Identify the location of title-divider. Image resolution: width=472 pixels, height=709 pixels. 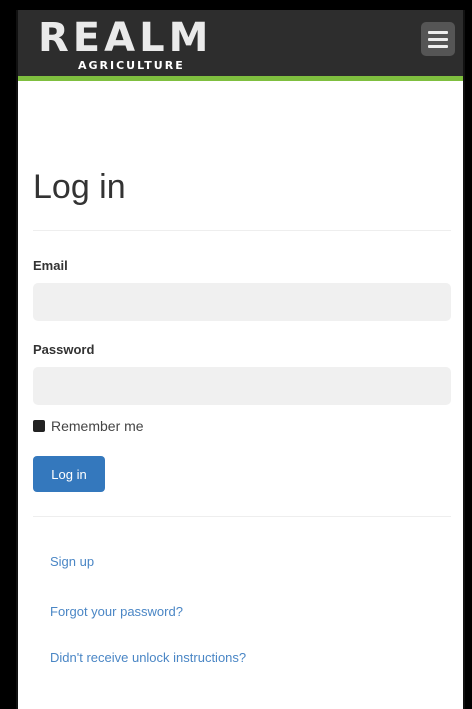
(242, 230).